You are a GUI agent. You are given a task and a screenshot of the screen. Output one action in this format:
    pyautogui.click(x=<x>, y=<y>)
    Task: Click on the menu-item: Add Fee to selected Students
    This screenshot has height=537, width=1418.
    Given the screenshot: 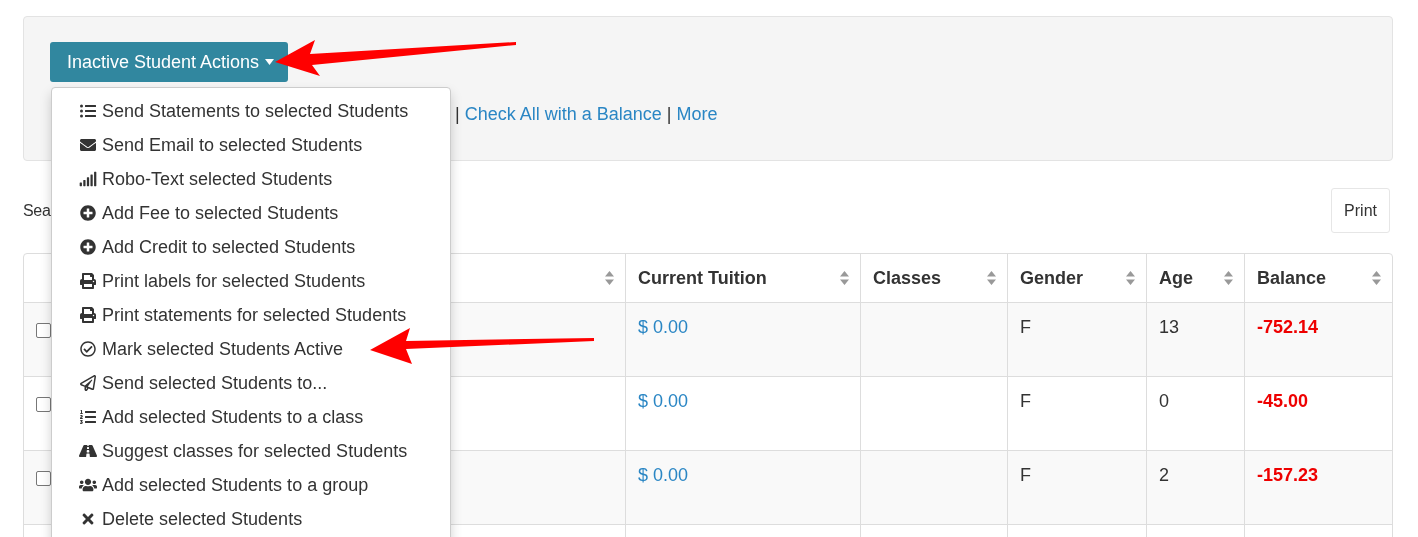 What is the action you would take?
    pyautogui.click(x=251, y=213)
    